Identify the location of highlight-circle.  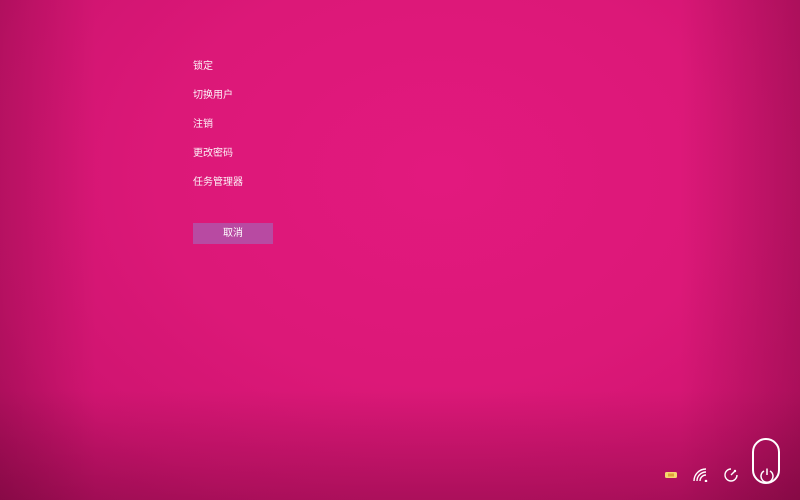
(766, 461).